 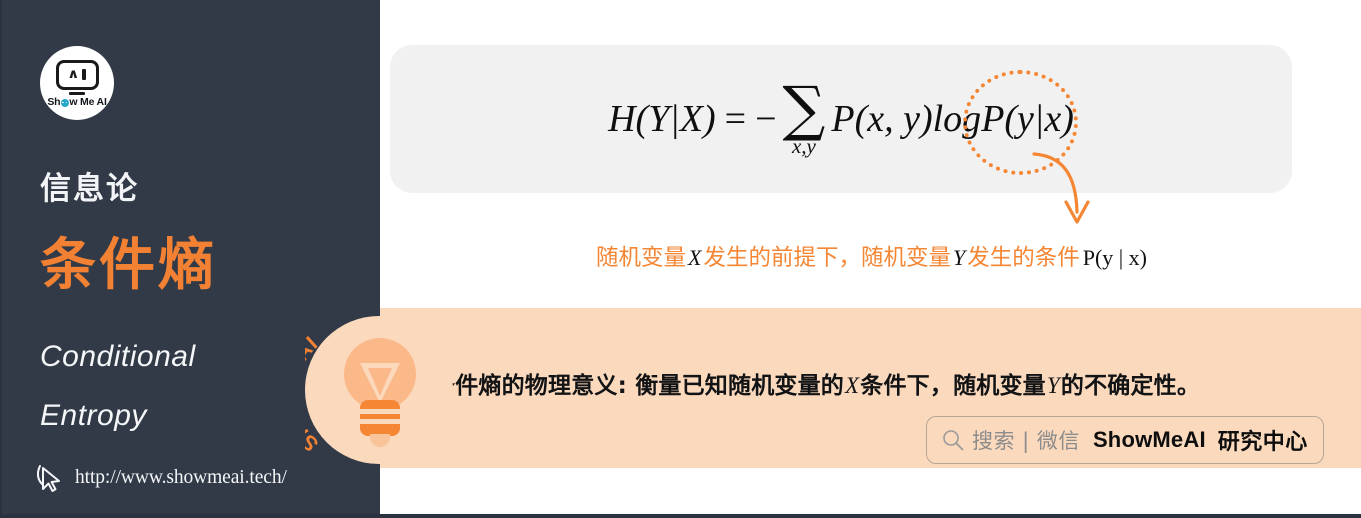 What do you see at coordinates (181, 478) in the screenshot?
I see `website-url: http://www.showmeai.tech/` at bounding box center [181, 478].